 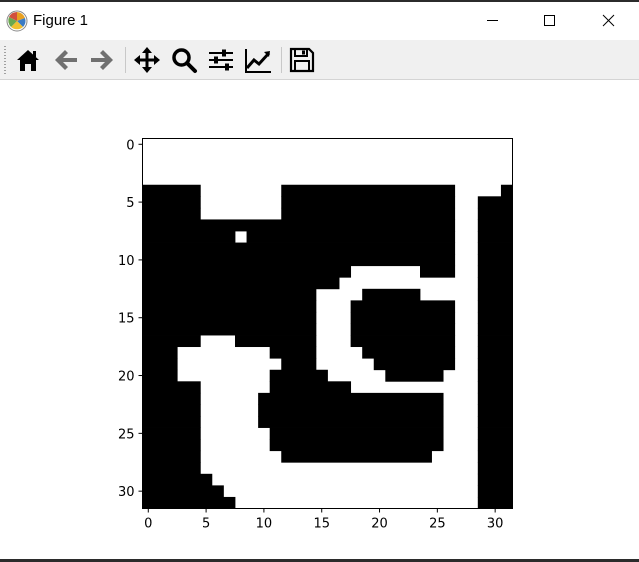 I want to click on home-icon, so click(x=28, y=60).